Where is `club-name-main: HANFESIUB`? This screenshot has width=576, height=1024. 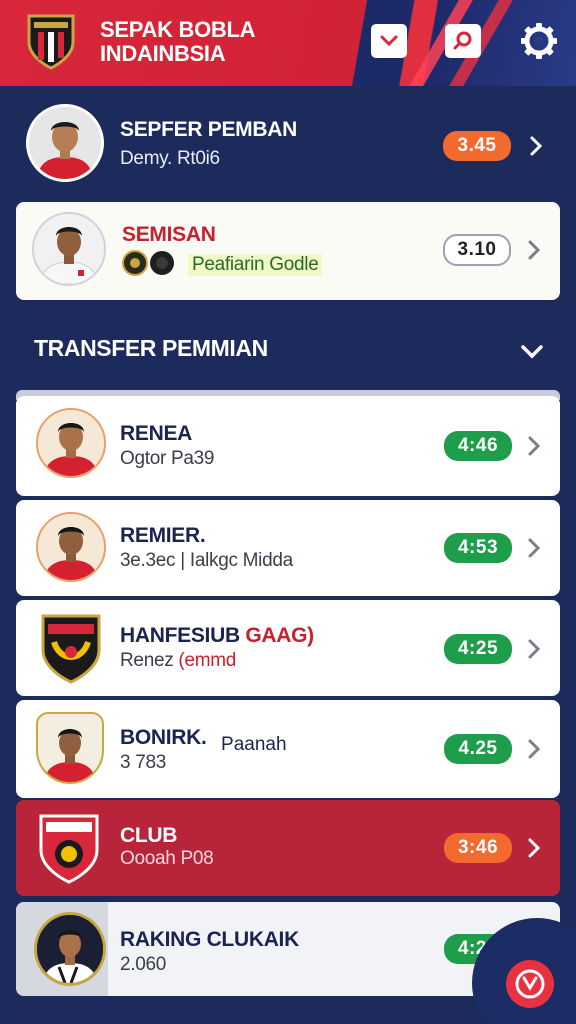
club-name-main: HANFESIUB is located at coordinates (180, 635).